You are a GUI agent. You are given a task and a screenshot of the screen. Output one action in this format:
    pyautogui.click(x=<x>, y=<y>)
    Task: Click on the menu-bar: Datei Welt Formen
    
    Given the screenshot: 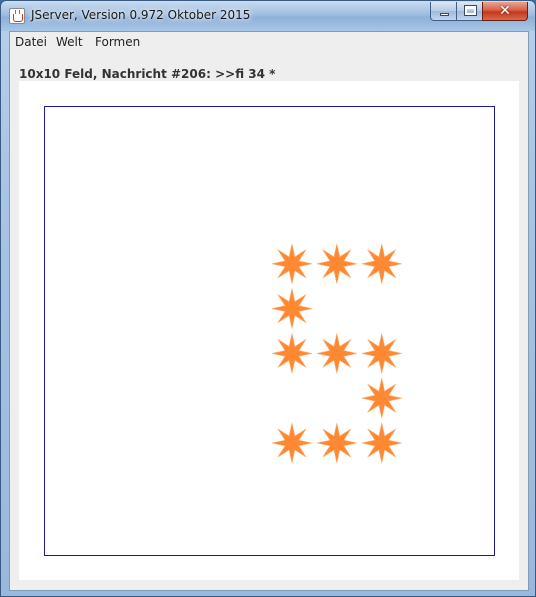 What is the action you would take?
    pyautogui.click(x=269, y=43)
    